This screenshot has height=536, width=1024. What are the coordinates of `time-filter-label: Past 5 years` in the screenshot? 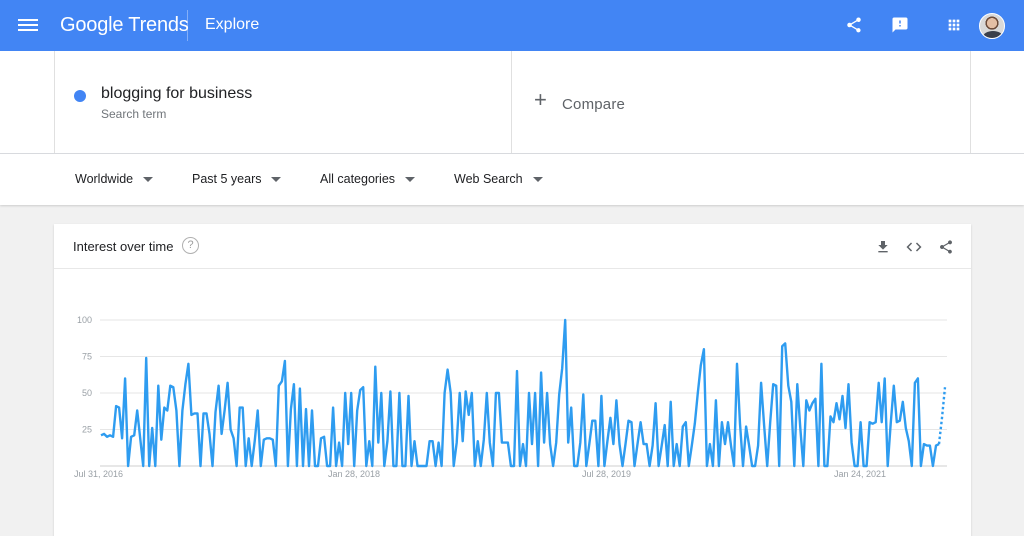 It's located at (227, 179).